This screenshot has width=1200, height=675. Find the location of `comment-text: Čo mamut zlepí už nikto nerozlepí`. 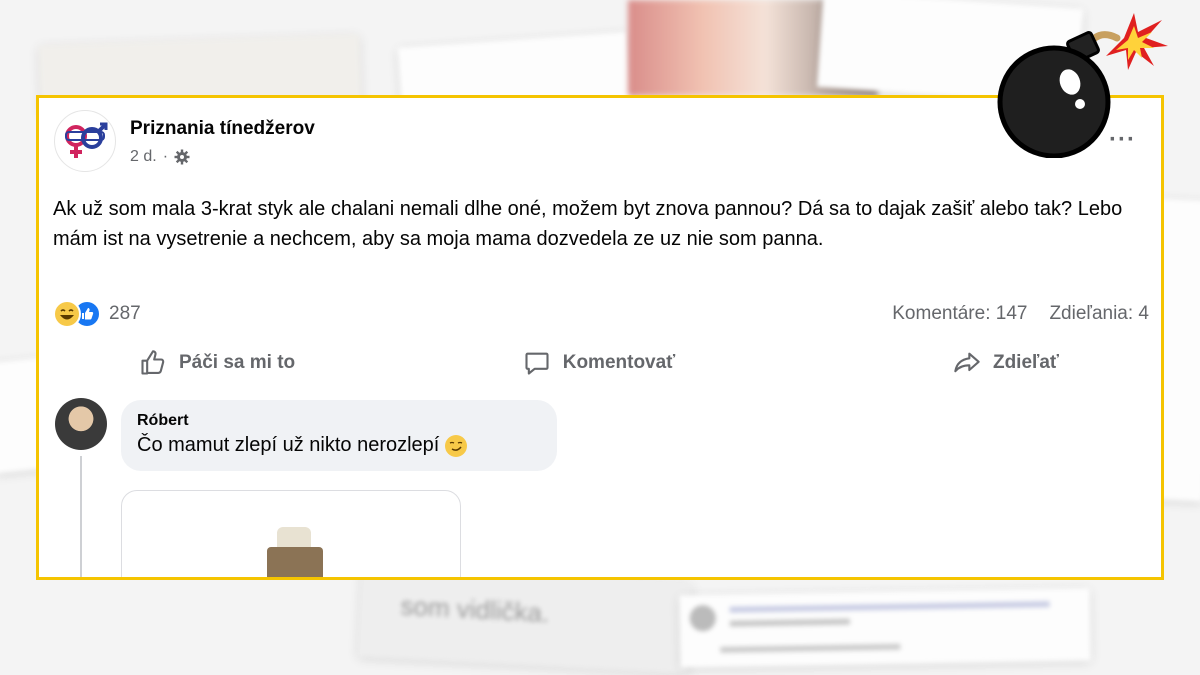

comment-text: Čo mamut zlepí už nikto nerozlepí is located at coordinates (288, 445).